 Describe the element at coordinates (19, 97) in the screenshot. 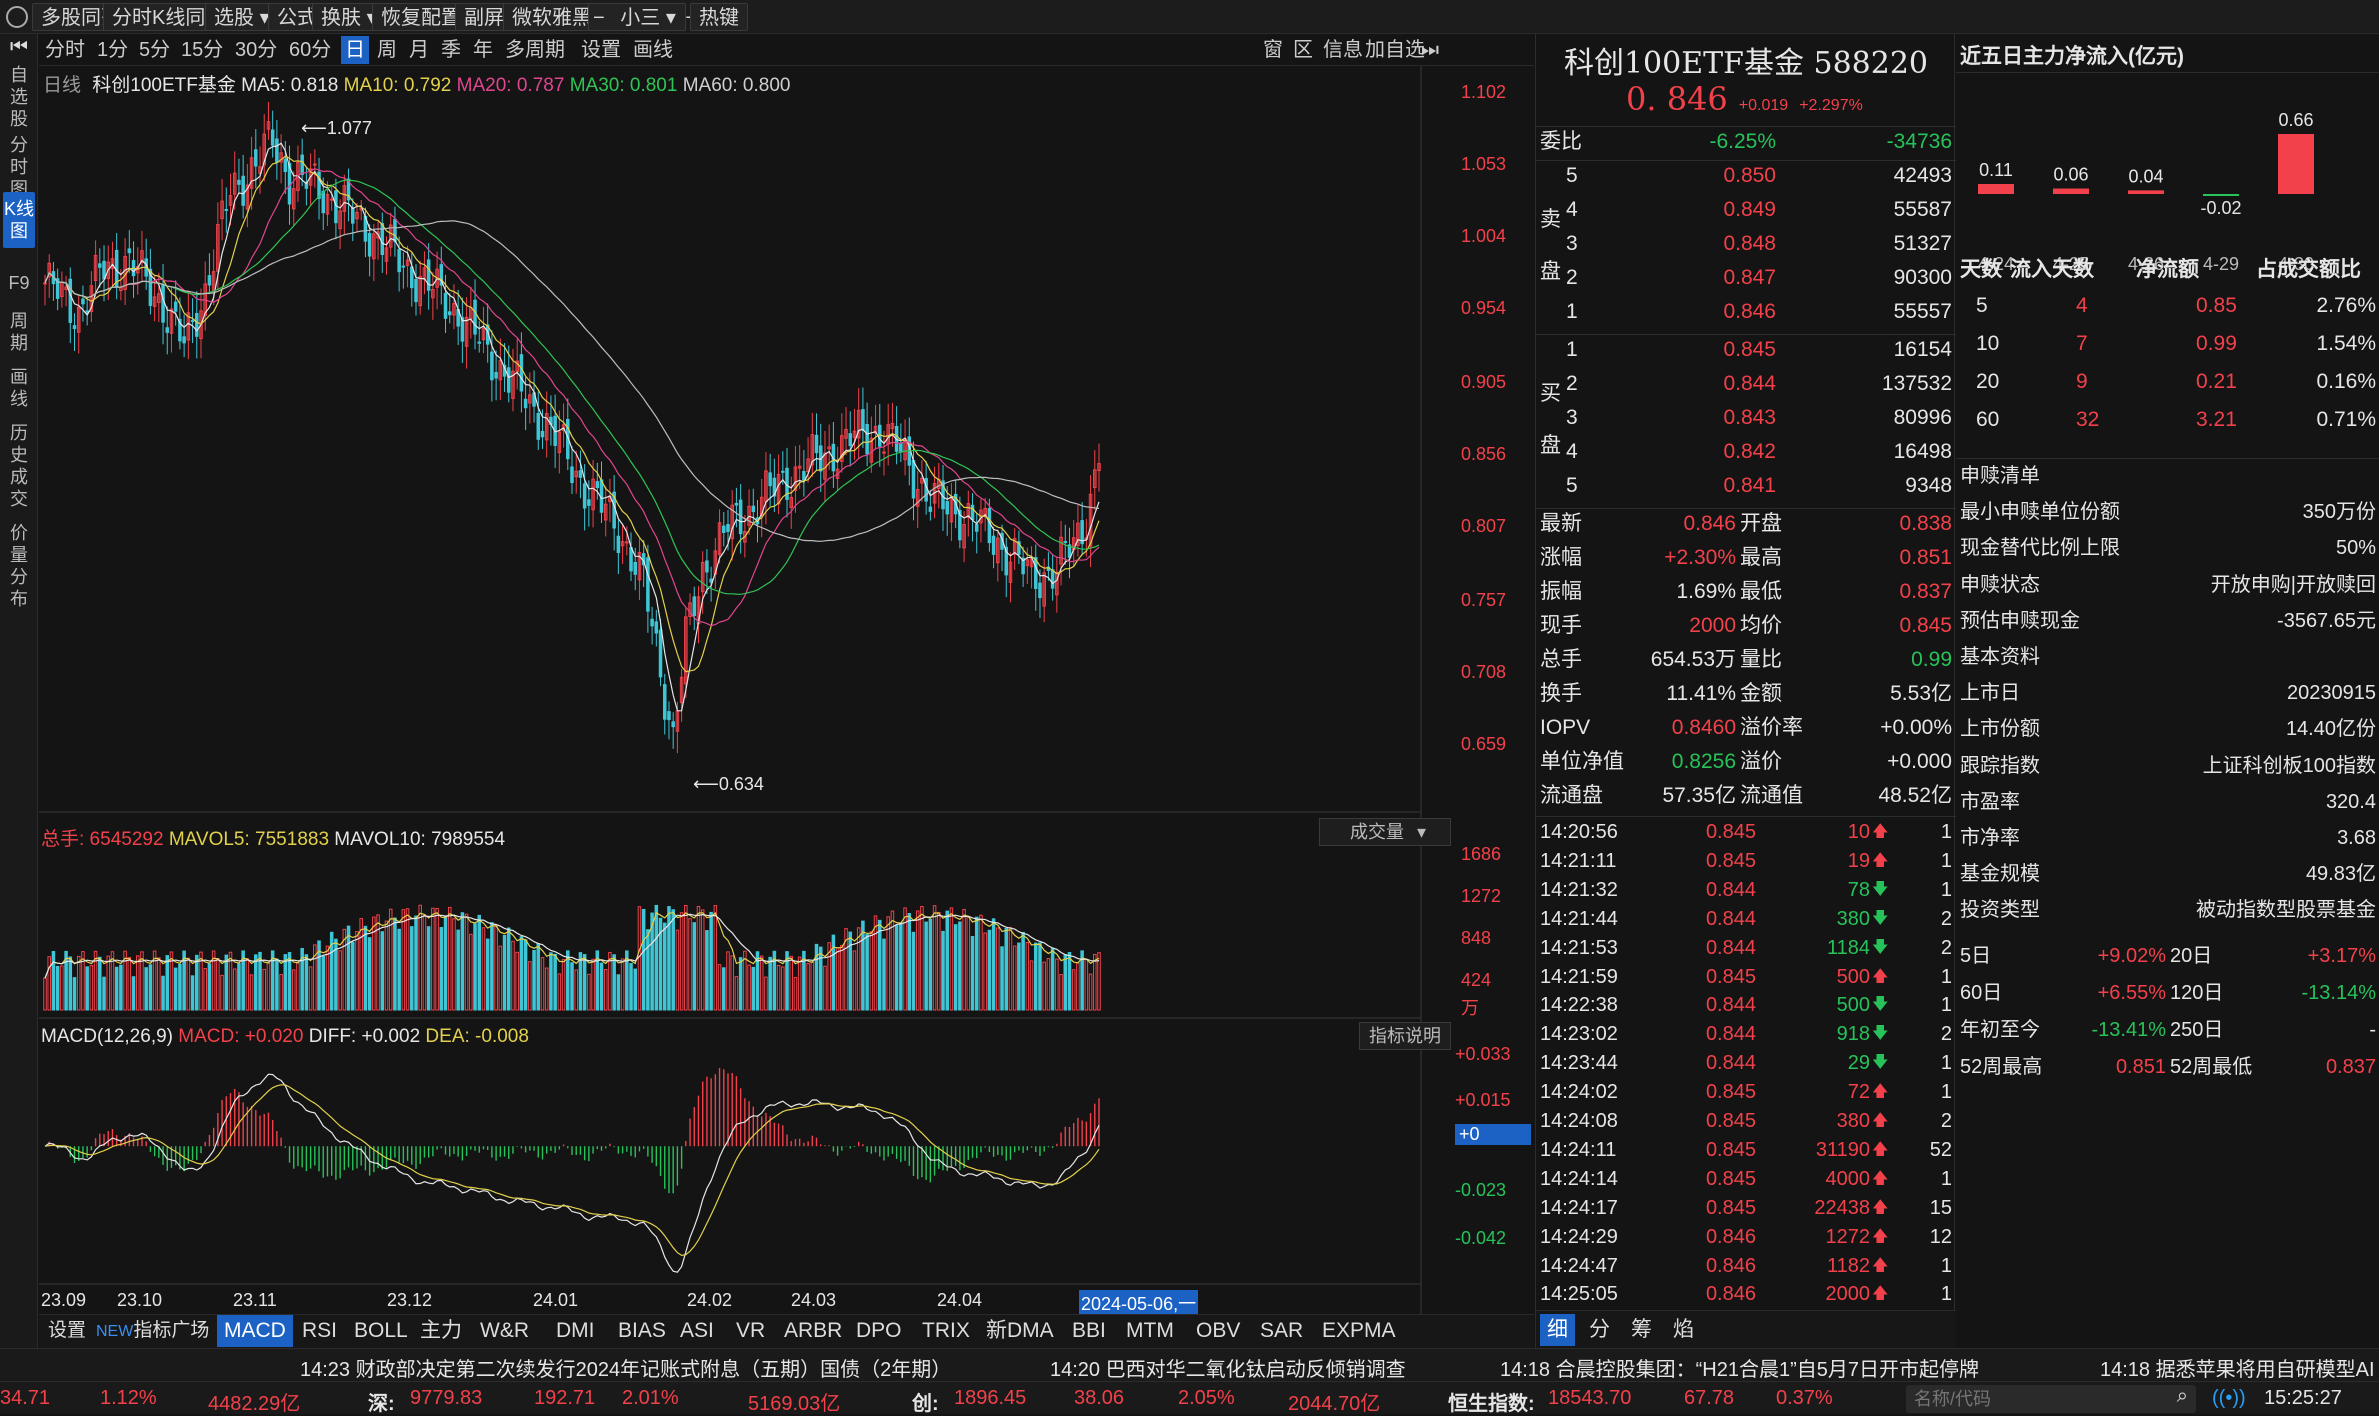

I see `nav-watchlist: 自选股` at that location.